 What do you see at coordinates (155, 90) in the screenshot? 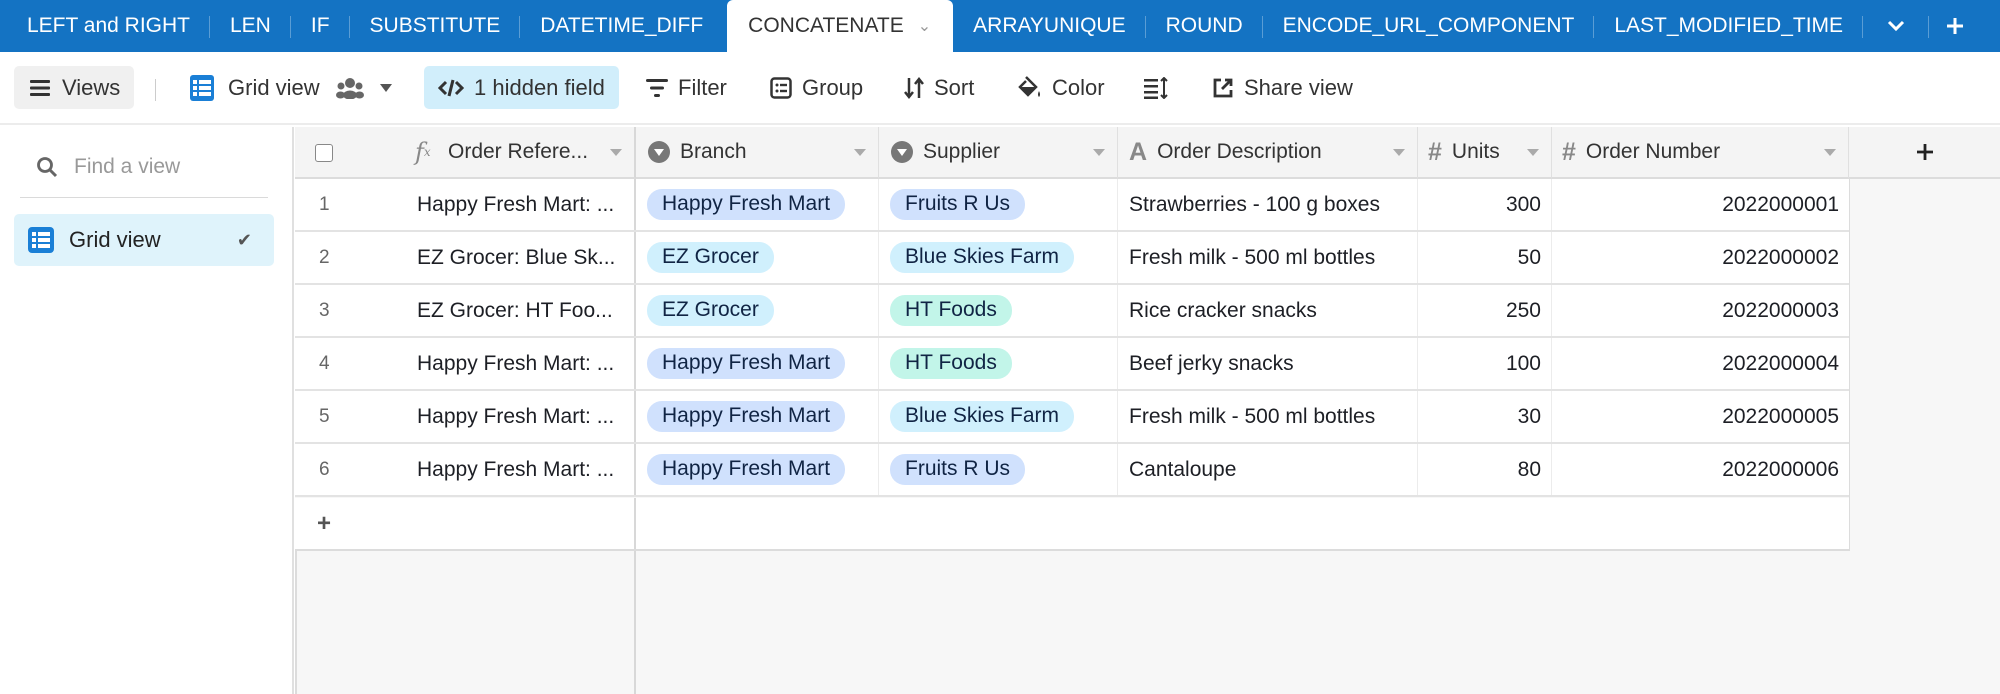
I see `toolbar-divider` at bounding box center [155, 90].